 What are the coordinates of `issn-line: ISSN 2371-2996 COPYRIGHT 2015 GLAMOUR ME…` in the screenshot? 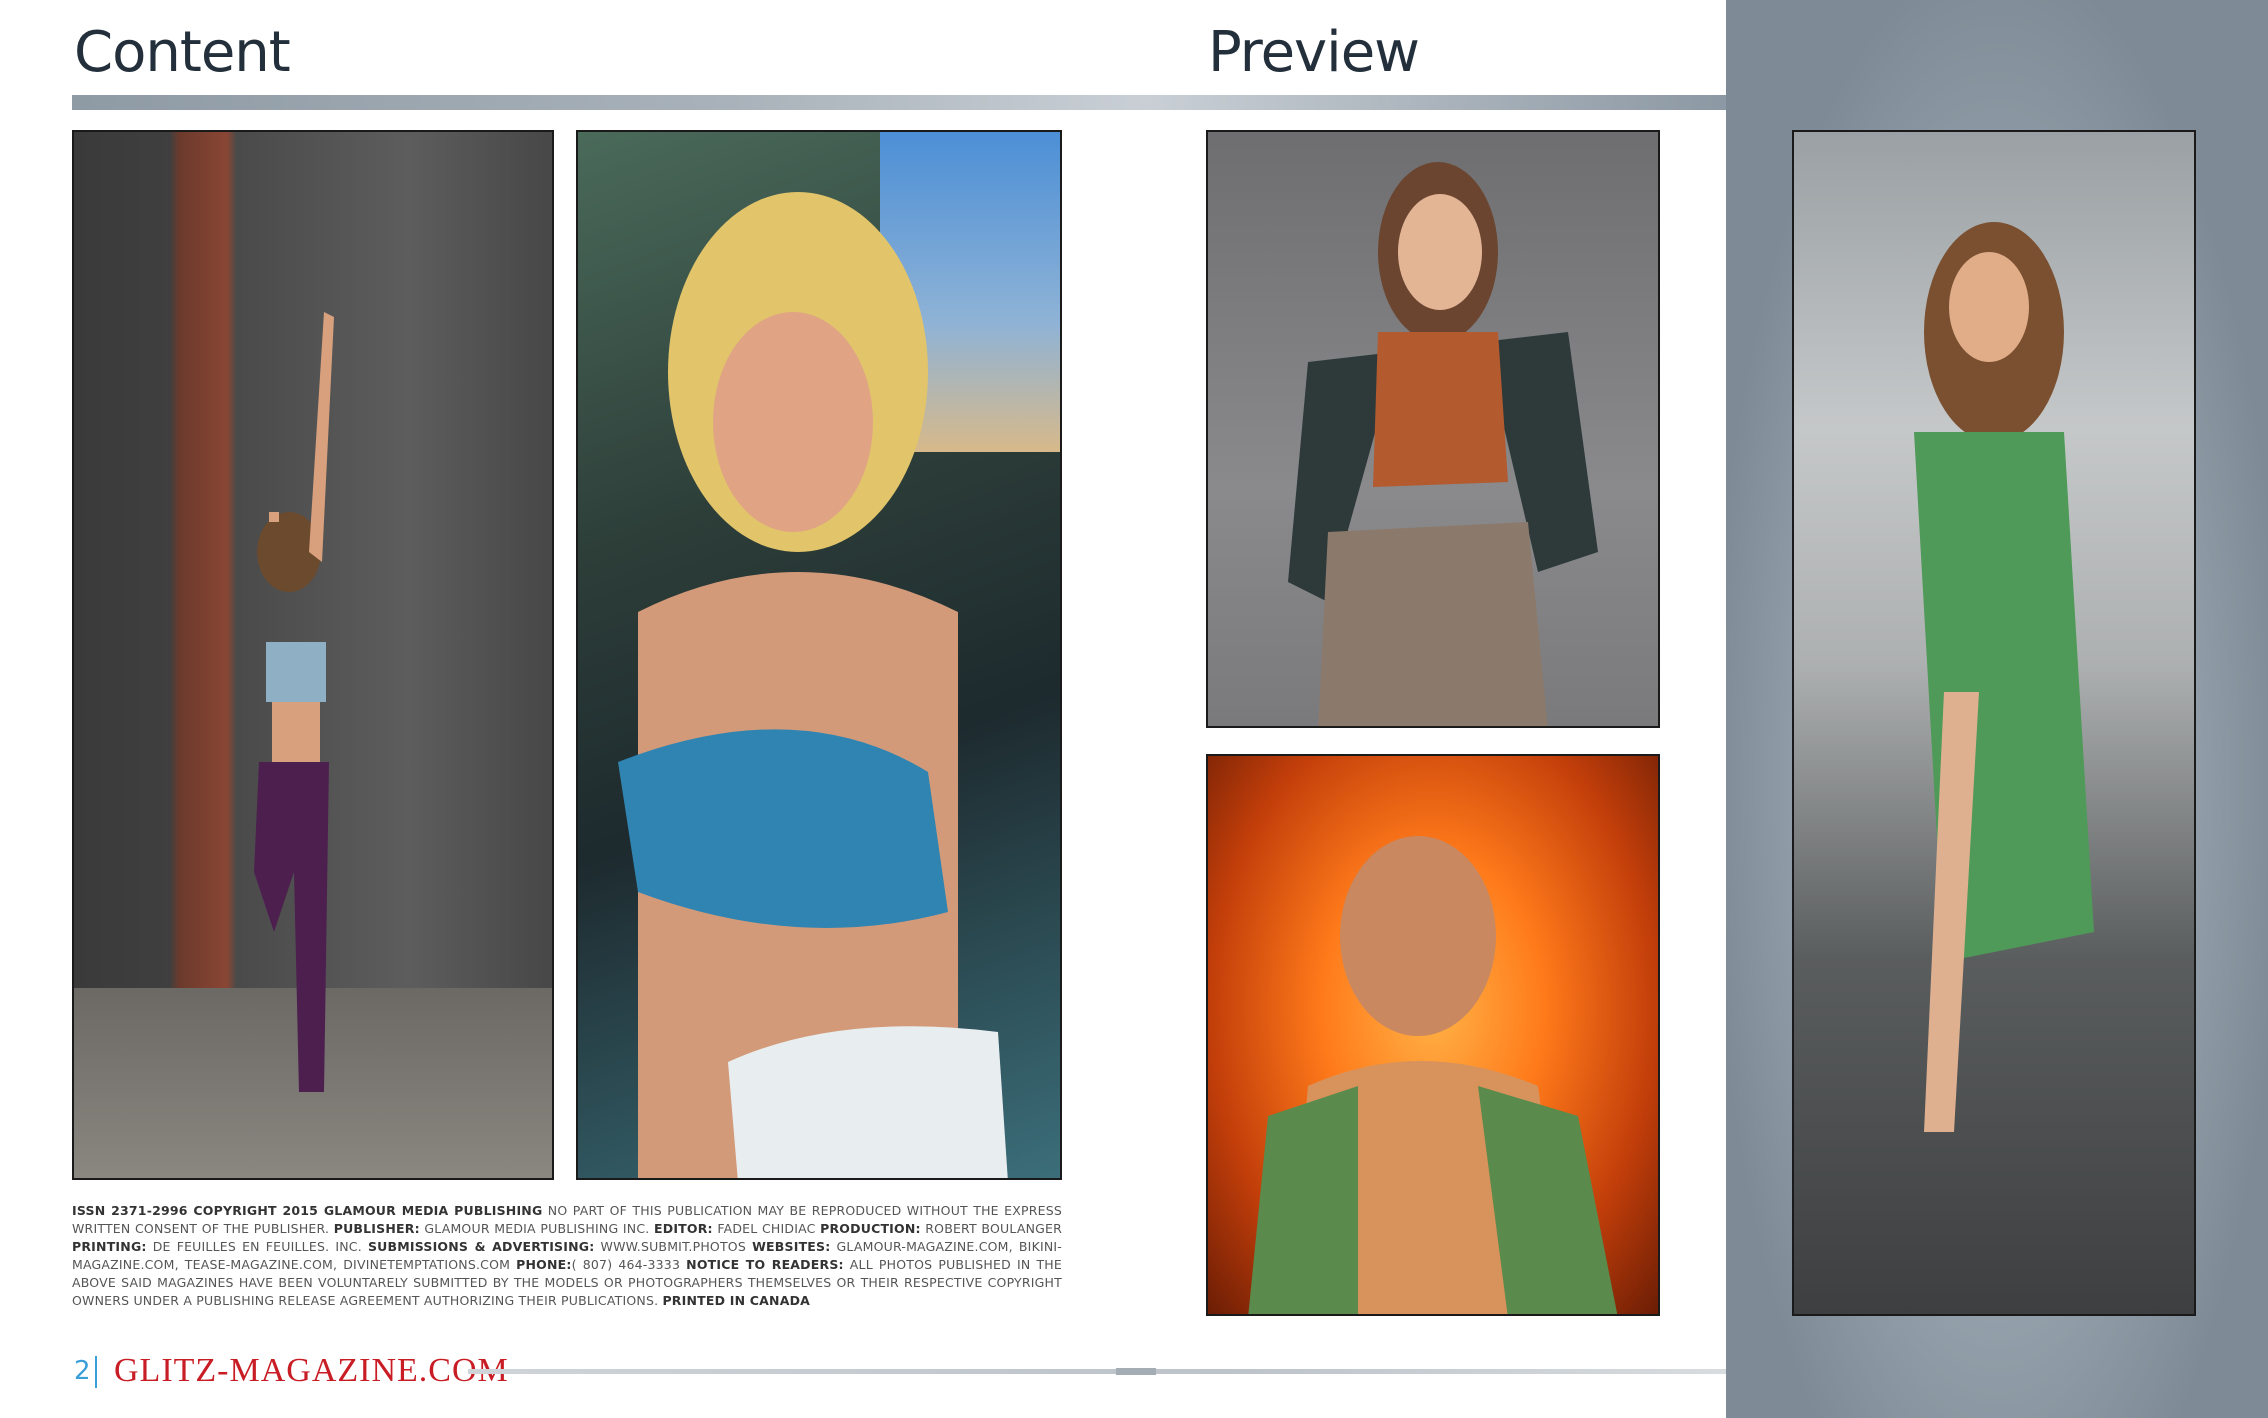 It's located at (307, 1210).